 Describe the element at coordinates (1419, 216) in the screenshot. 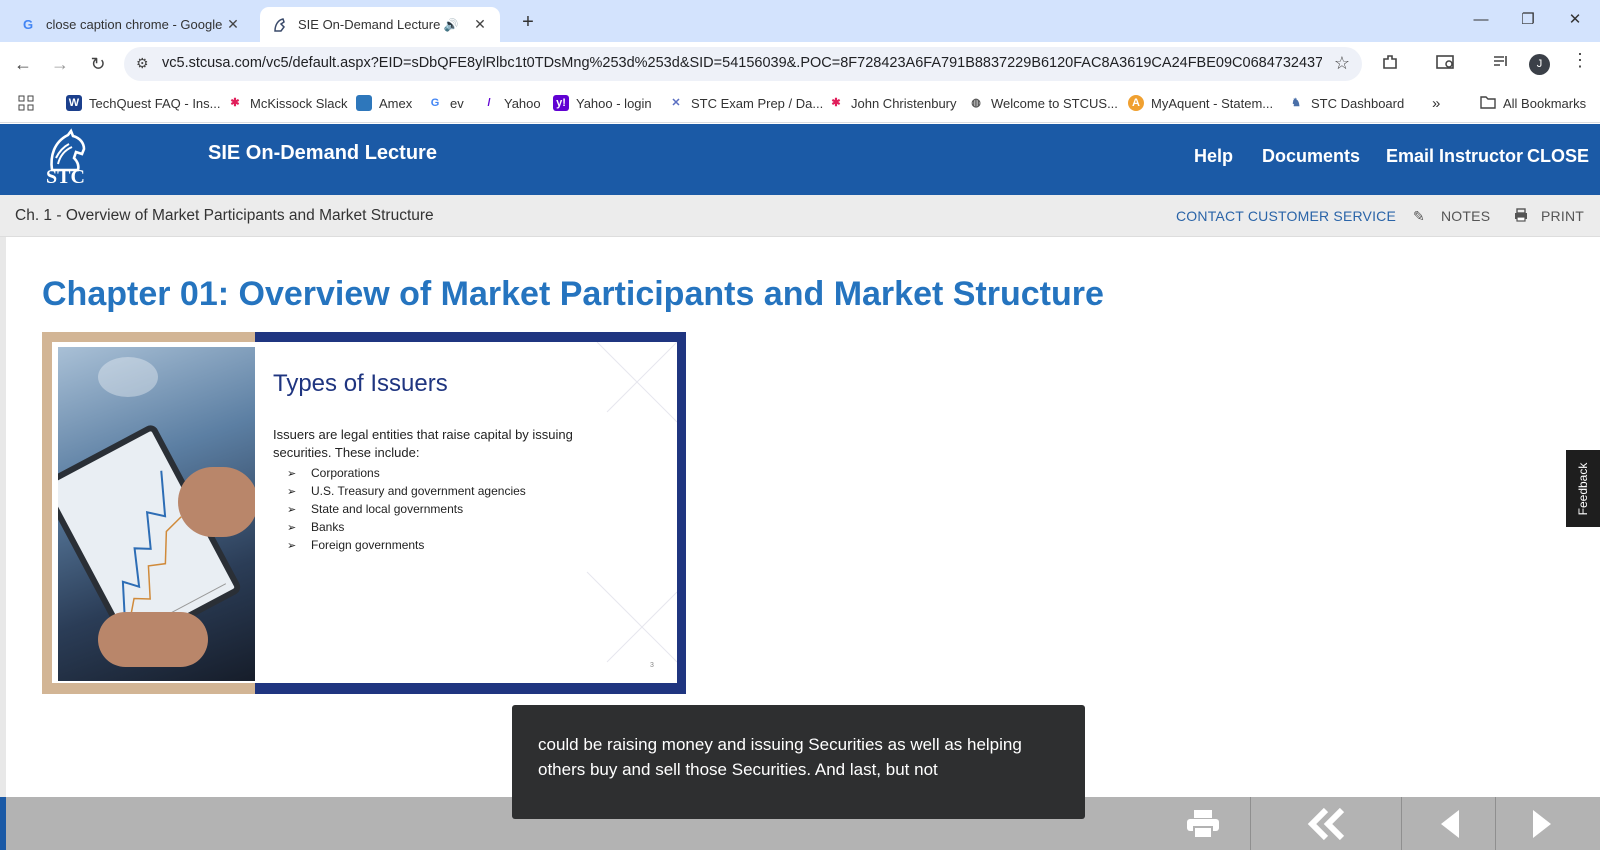

I see `pencil-icon: ✎` at that location.